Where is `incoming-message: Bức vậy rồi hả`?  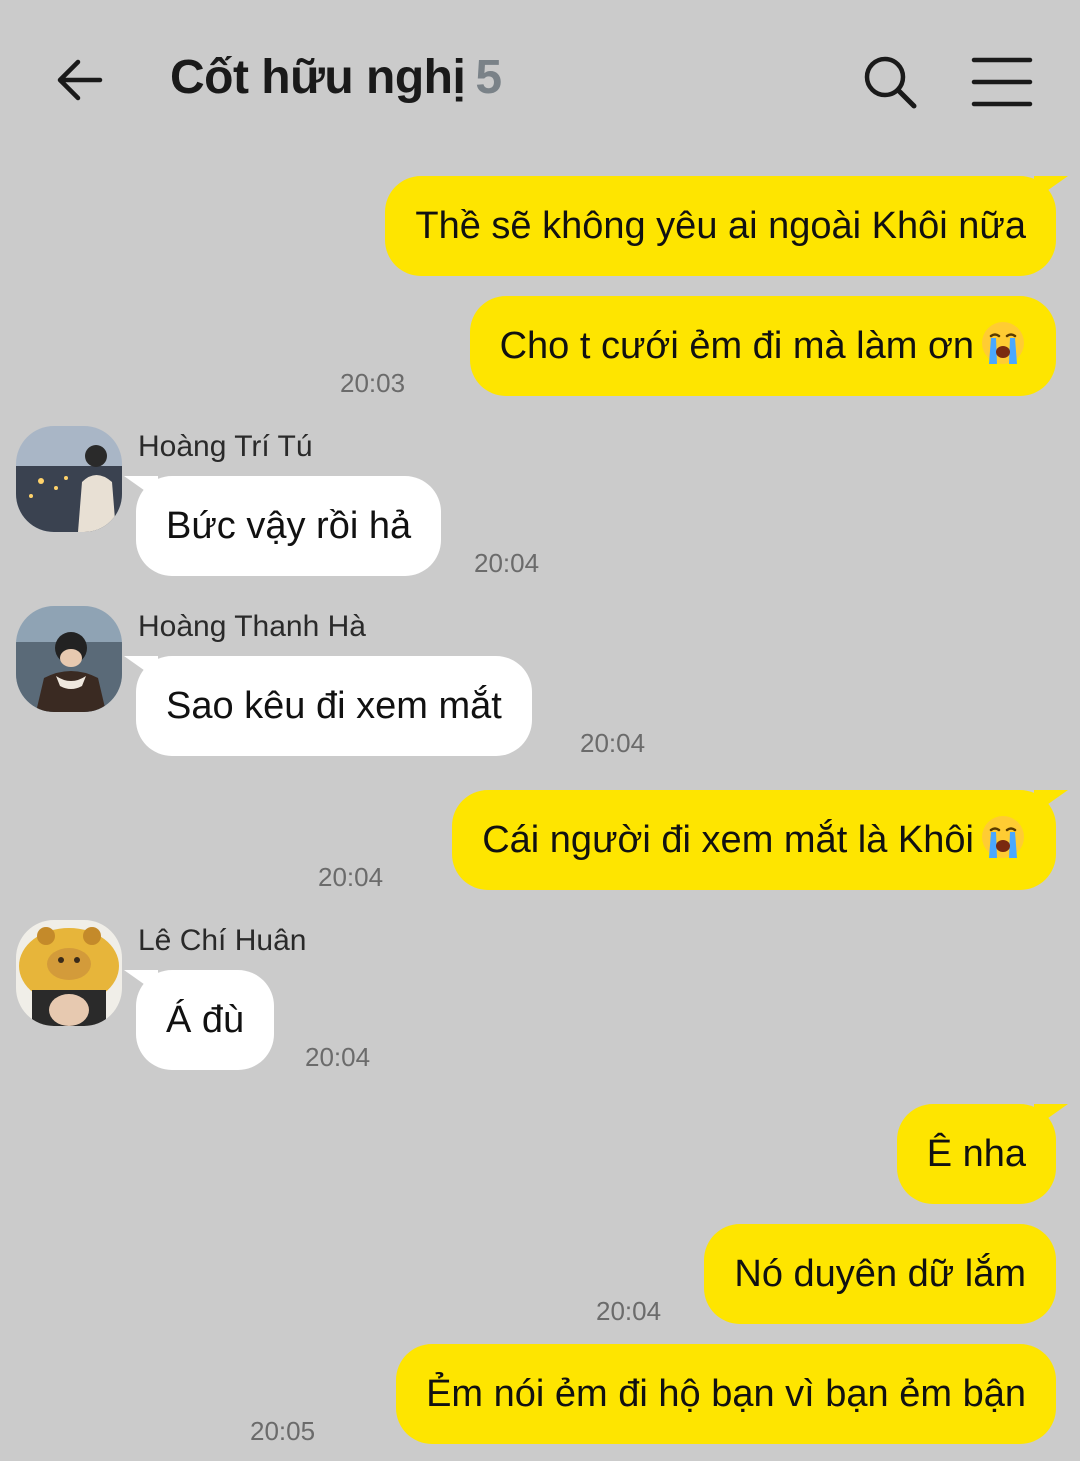 incoming-message: Bức vậy rồi hả is located at coordinates (282, 526).